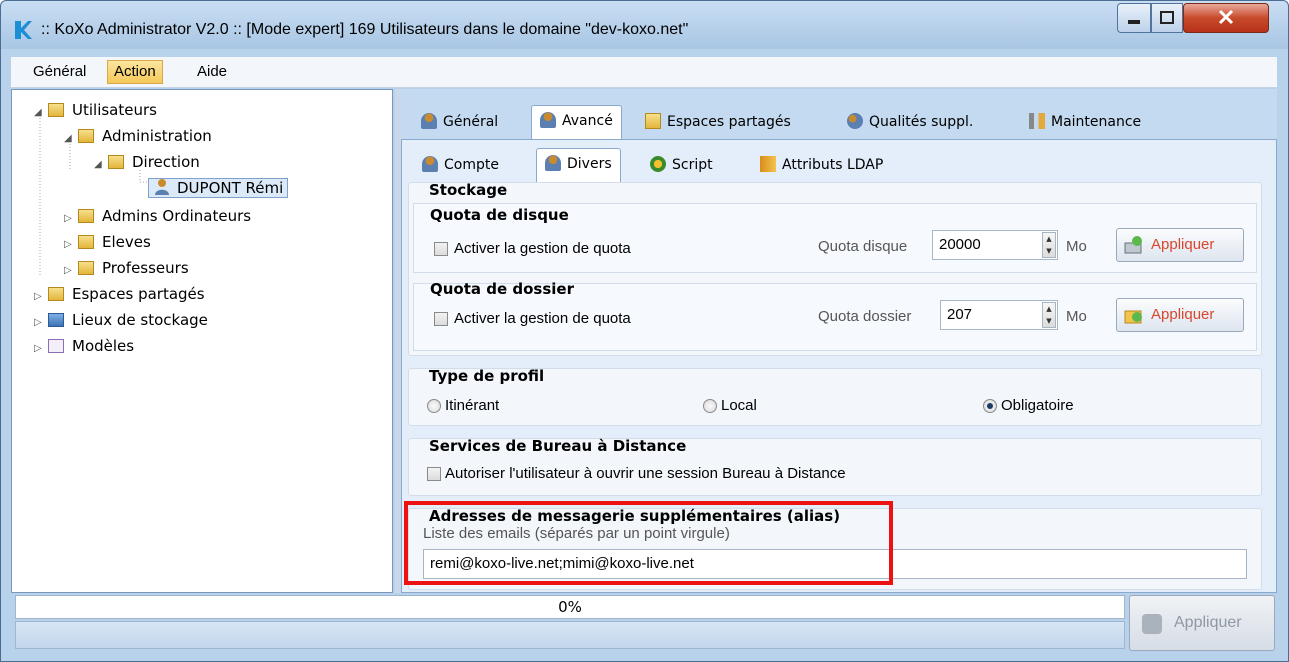 This screenshot has height=662, width=1289. I want to click on apply-folder-icon, so click(1133, 317).